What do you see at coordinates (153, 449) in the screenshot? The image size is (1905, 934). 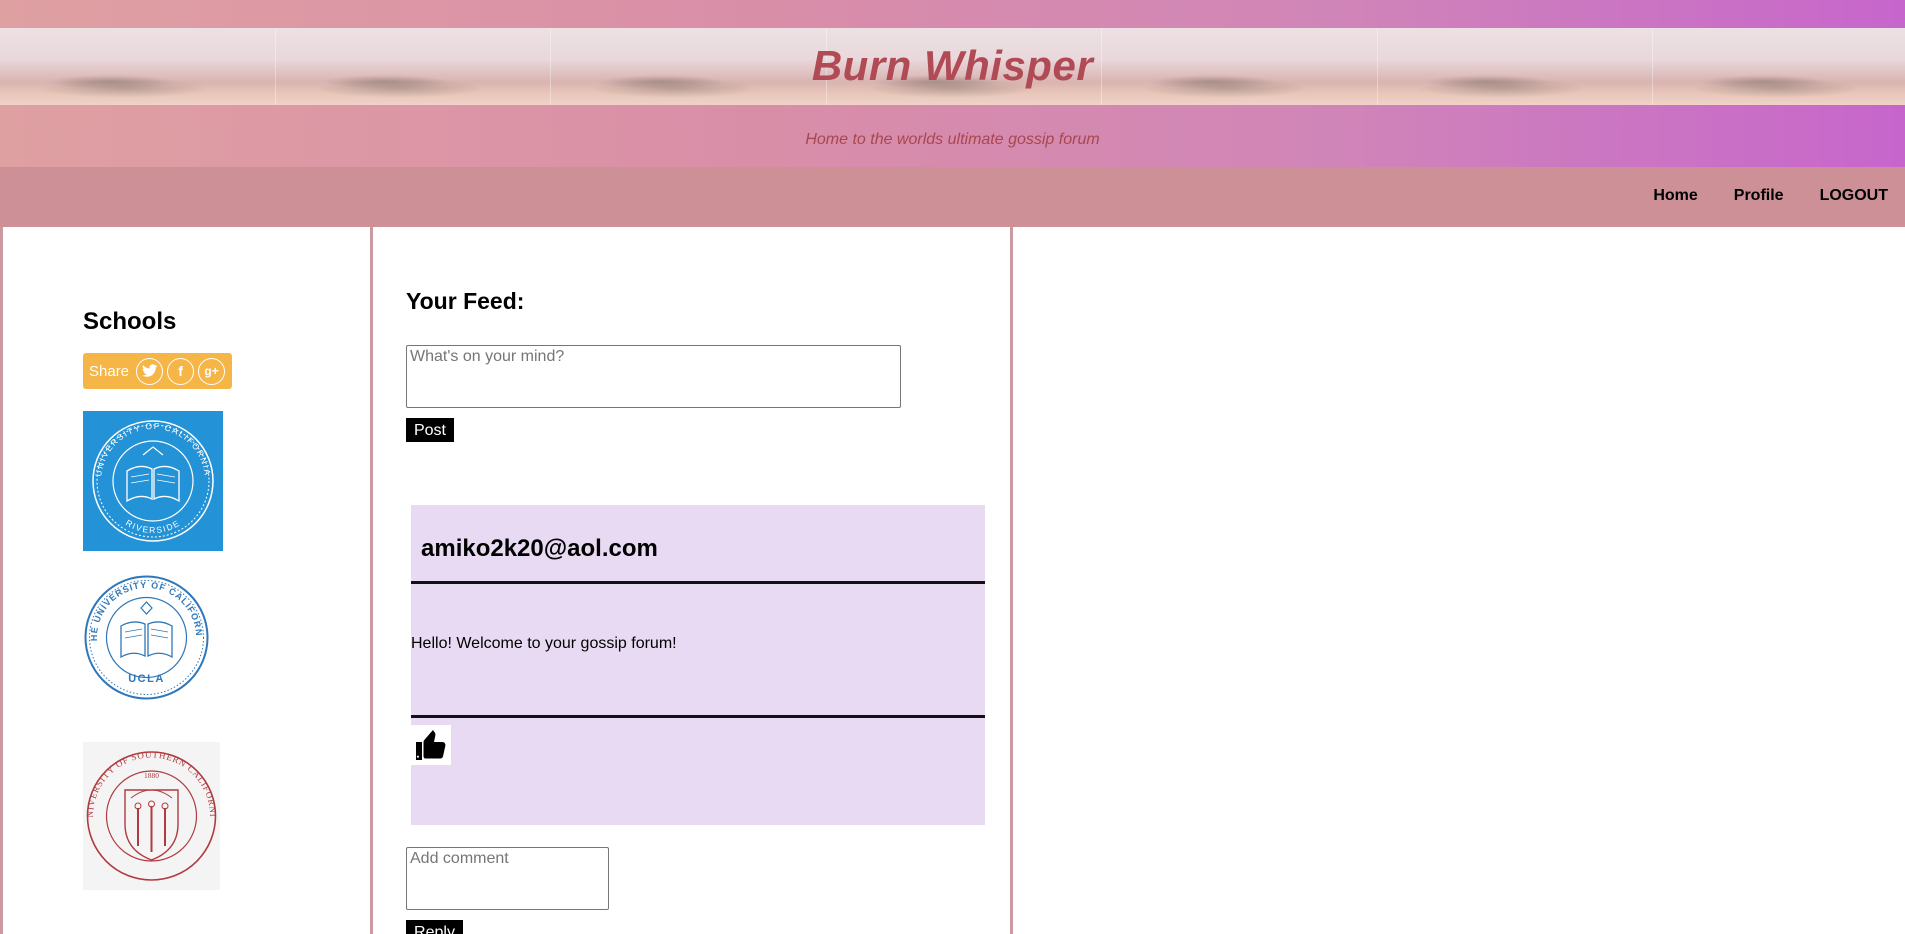 I see `svg-text: UNIVERSITY OF CALIFORNIA` at bounding box center [153, 449].